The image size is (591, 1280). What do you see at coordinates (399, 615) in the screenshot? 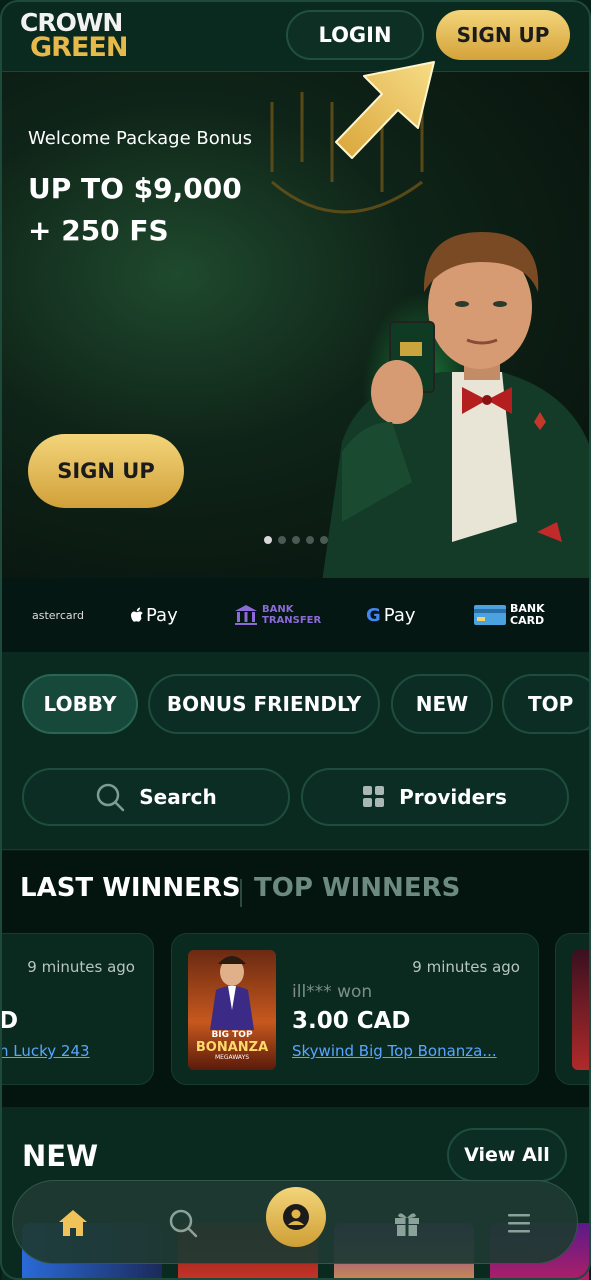
I see `google-pay-label: Pay` at bounding box center [399, 615].